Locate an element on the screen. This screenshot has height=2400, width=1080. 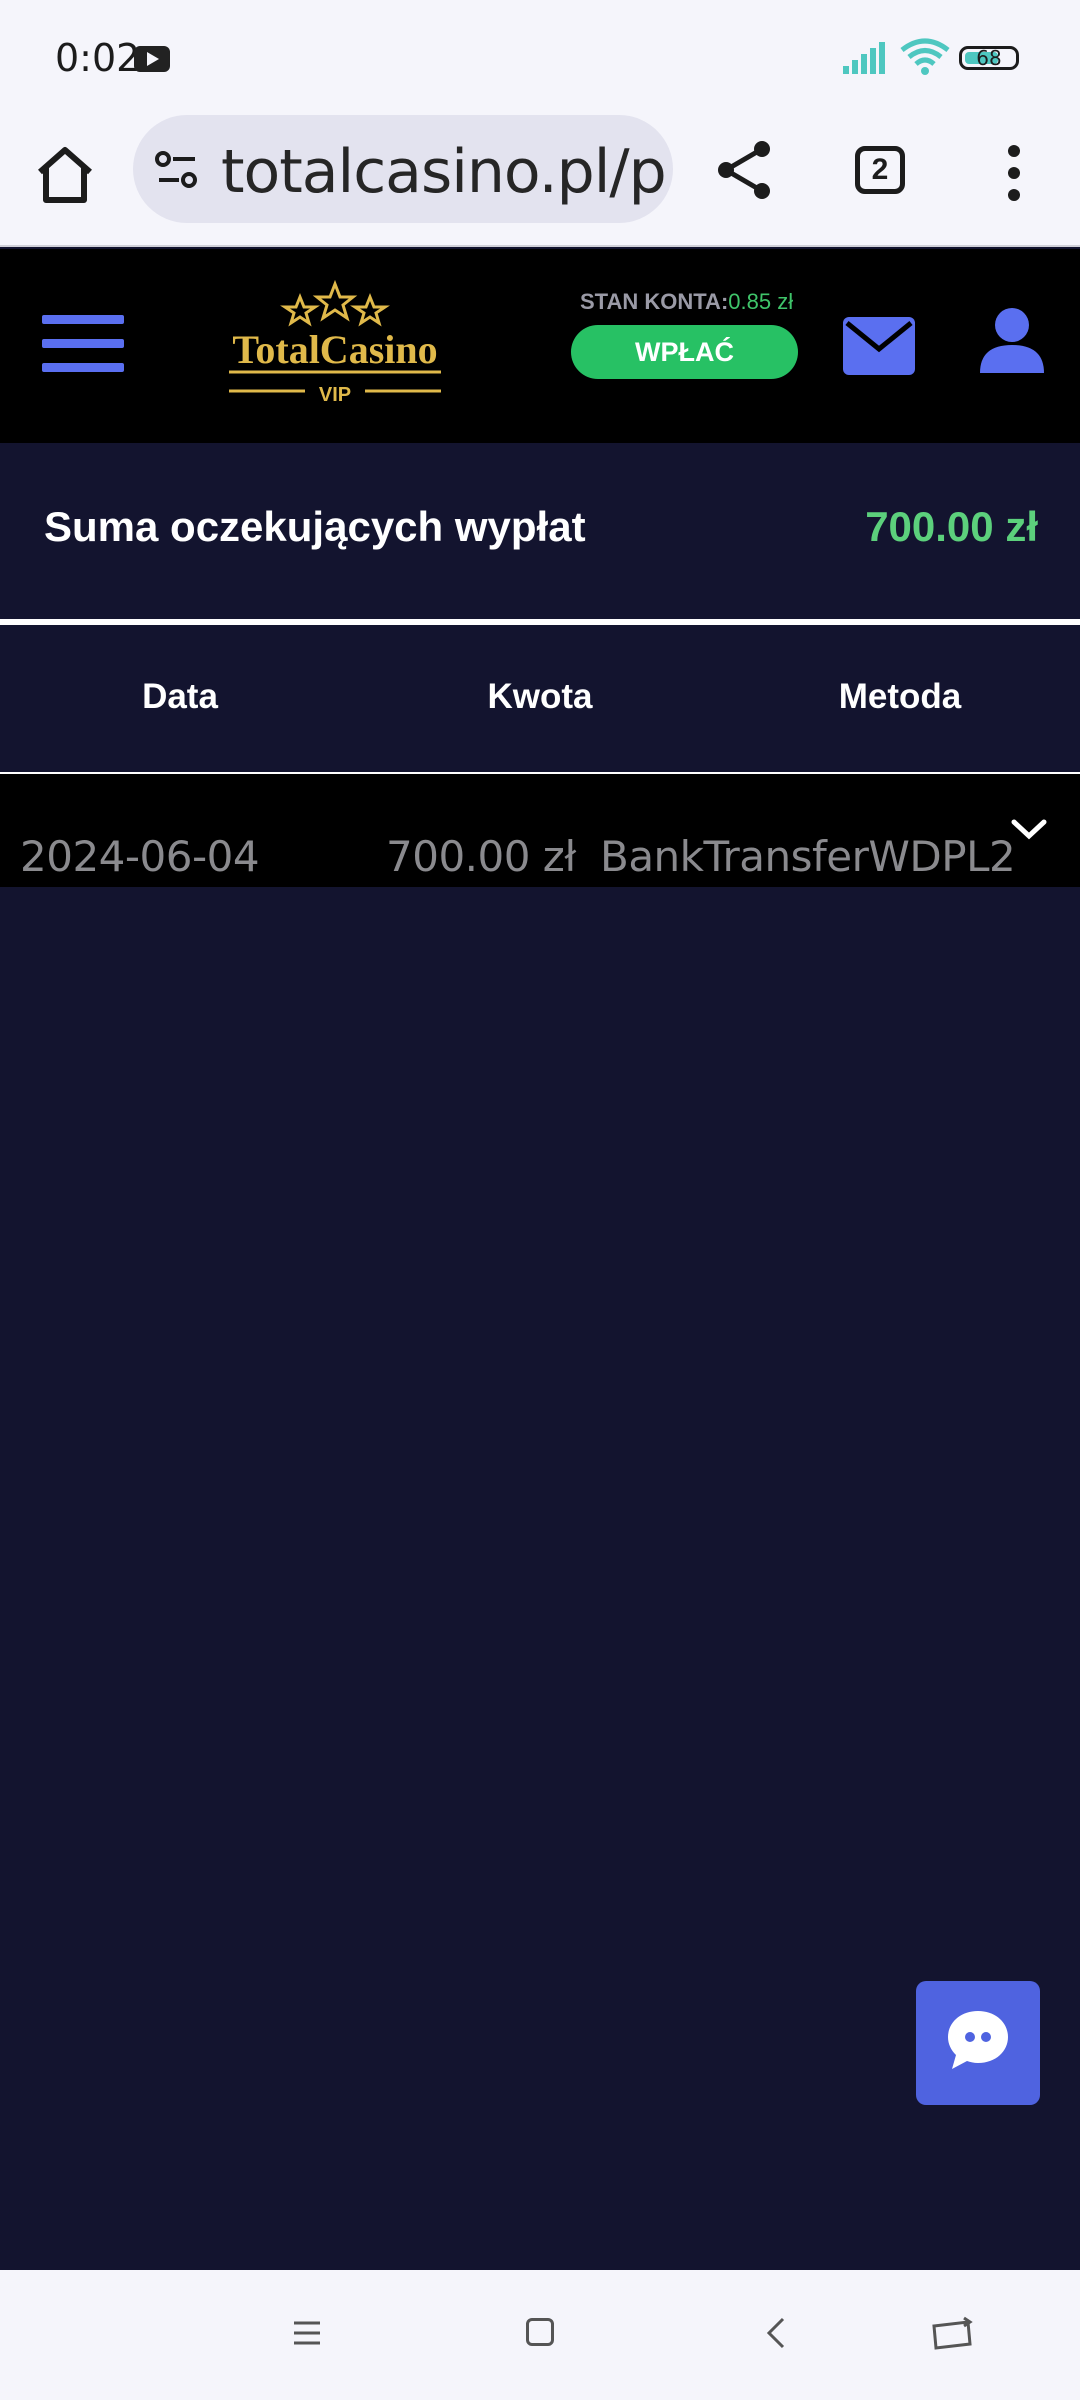
balance-display: STAN KONTA:0.85 zł is located at coordinates (686, 302).